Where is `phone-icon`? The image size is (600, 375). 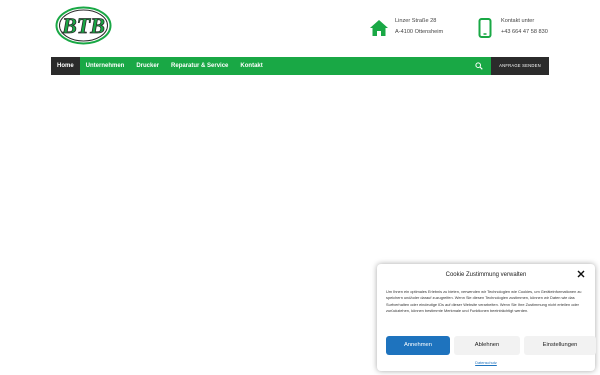
phone-icon is located at coordinates (485, 28).